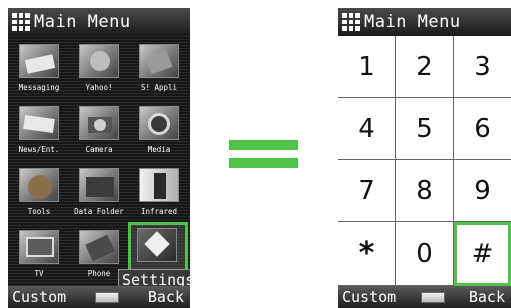 This screenshot has width=511, height=308. I want to click on menu-item-infrared: Infrared, so click(159, 193).